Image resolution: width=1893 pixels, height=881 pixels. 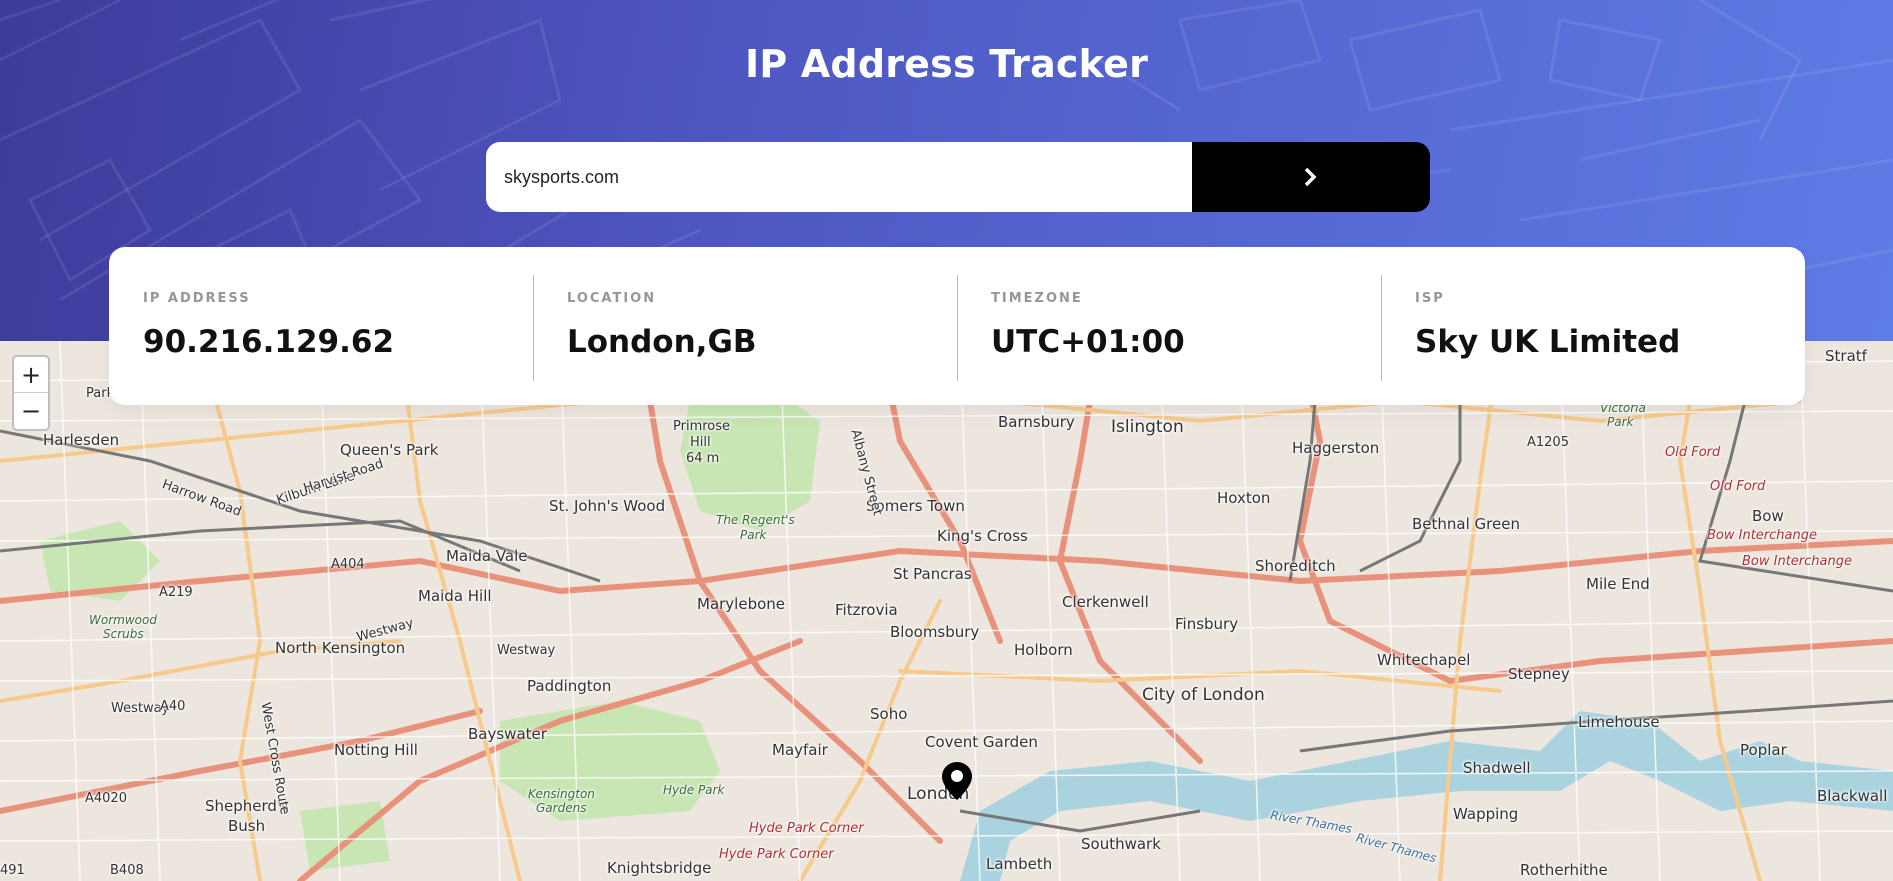 What do you see at coordinates (173, 706) in the screenshot?
I see `map-label: A40` at bounding box center [173, 706].